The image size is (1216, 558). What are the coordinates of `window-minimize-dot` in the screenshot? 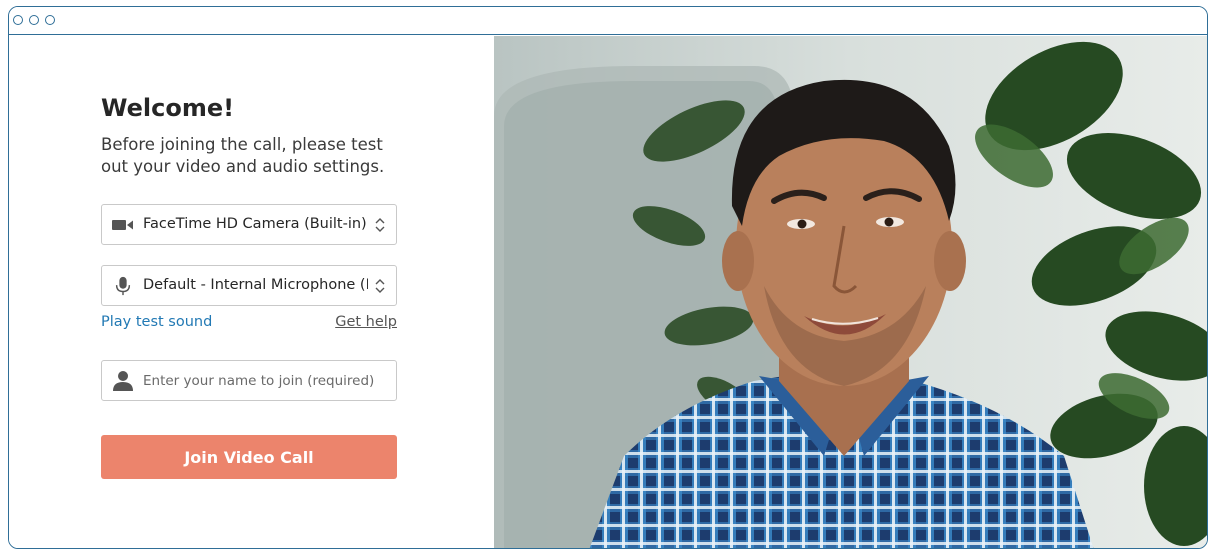 It's located at (34, 20).